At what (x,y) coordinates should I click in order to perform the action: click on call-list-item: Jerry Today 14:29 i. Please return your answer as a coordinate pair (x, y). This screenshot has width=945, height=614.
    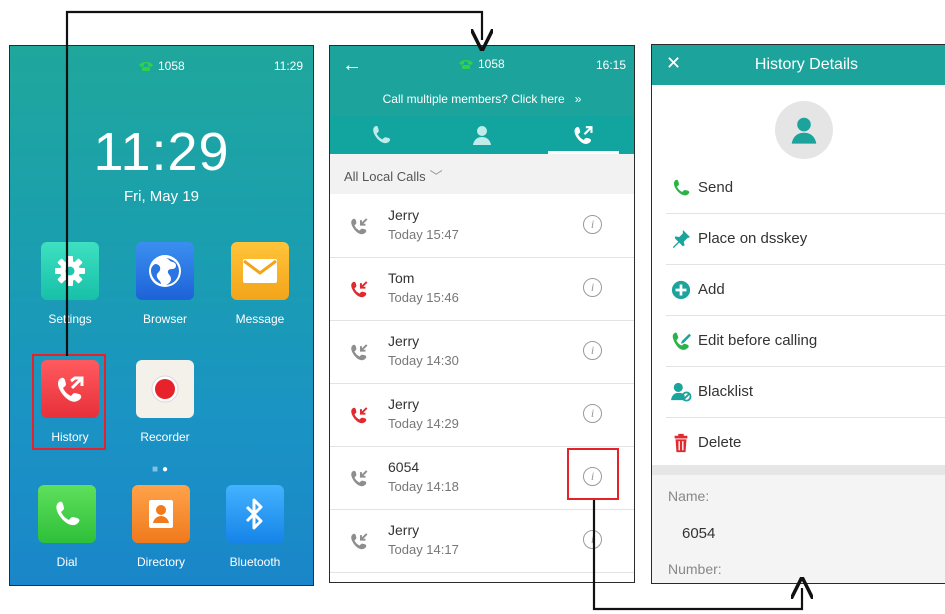
    Looking at the image, I should click on (482, 415).